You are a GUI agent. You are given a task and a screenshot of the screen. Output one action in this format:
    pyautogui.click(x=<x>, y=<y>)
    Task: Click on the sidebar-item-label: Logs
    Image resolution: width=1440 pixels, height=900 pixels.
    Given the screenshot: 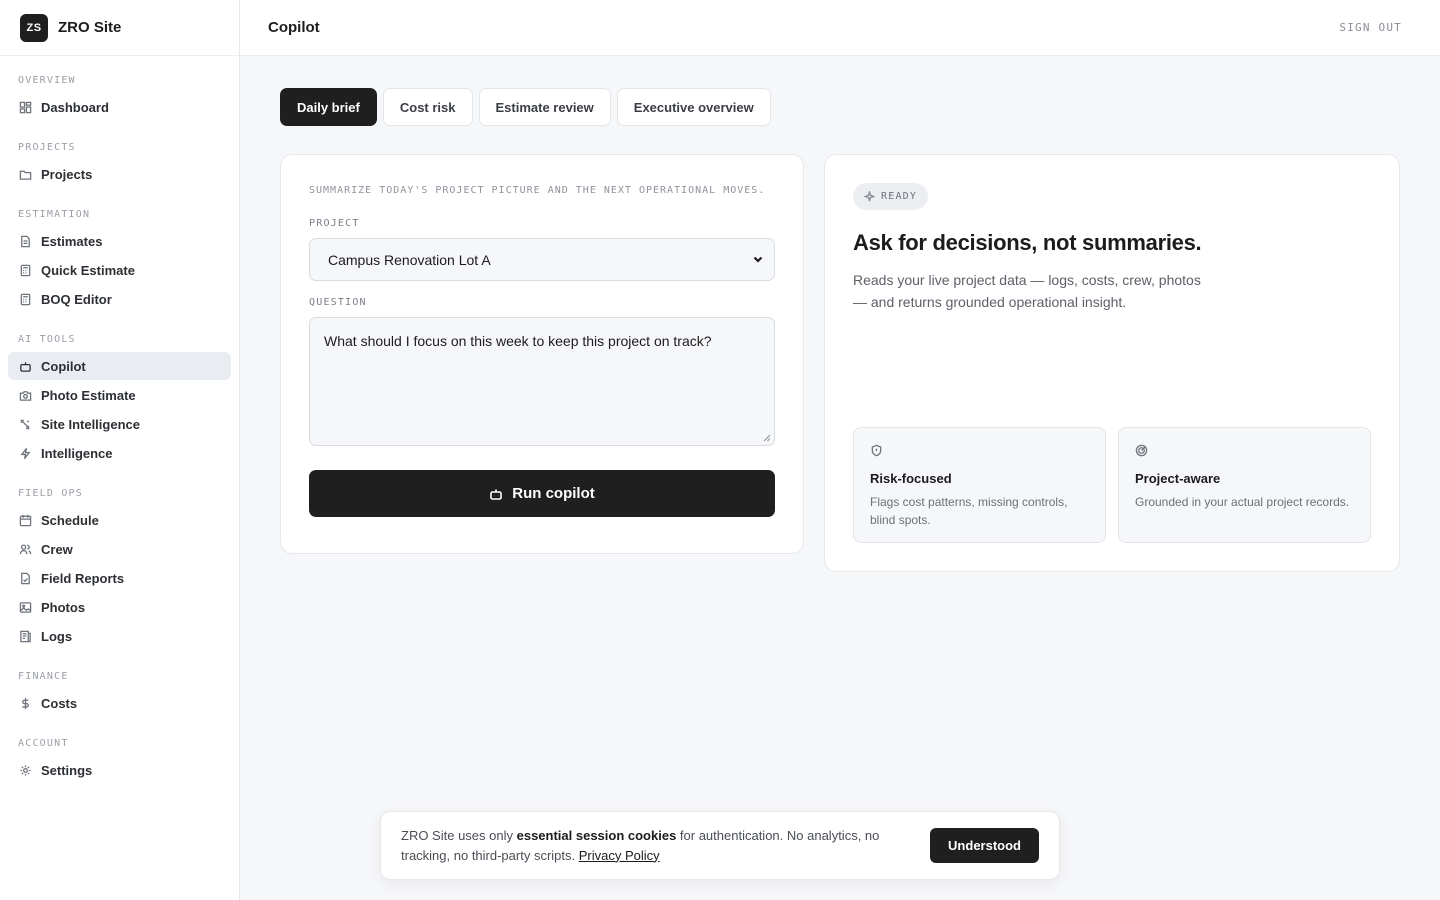 What is the action you would take?
    pyautogui.click(x=57, y=636)
    